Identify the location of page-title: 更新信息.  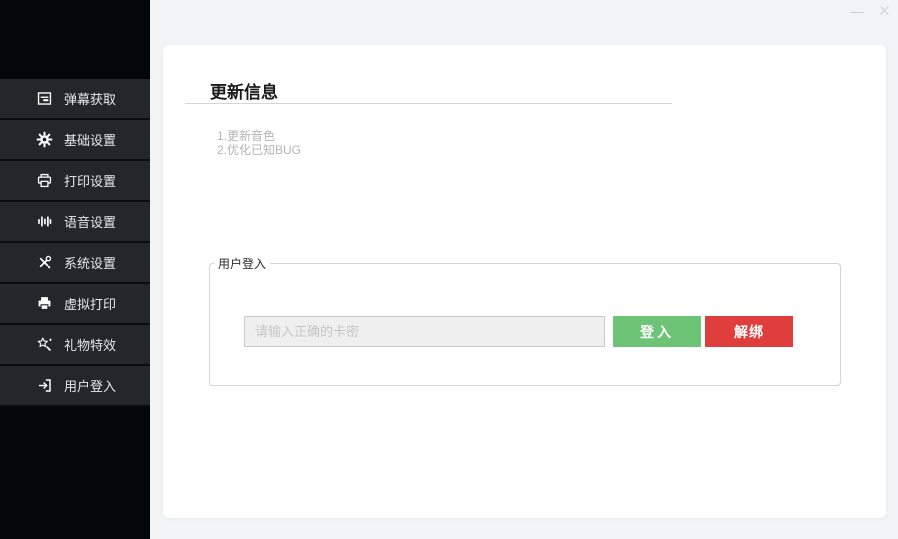
(244, 92).